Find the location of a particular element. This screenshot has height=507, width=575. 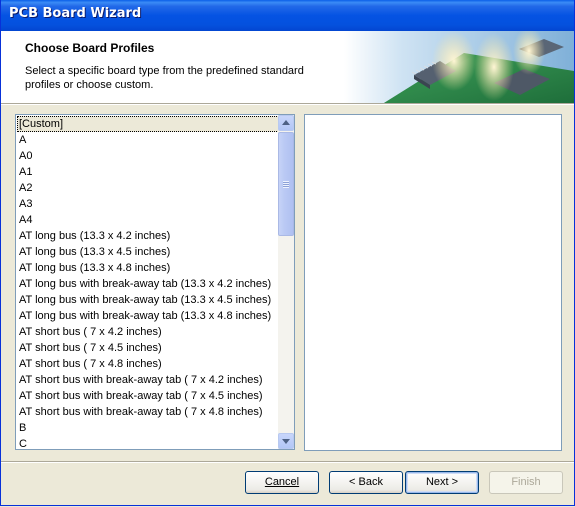

profile-list-item: AT long bus (13.3 x 4.2 inches) is located at coordinates (148, 236).